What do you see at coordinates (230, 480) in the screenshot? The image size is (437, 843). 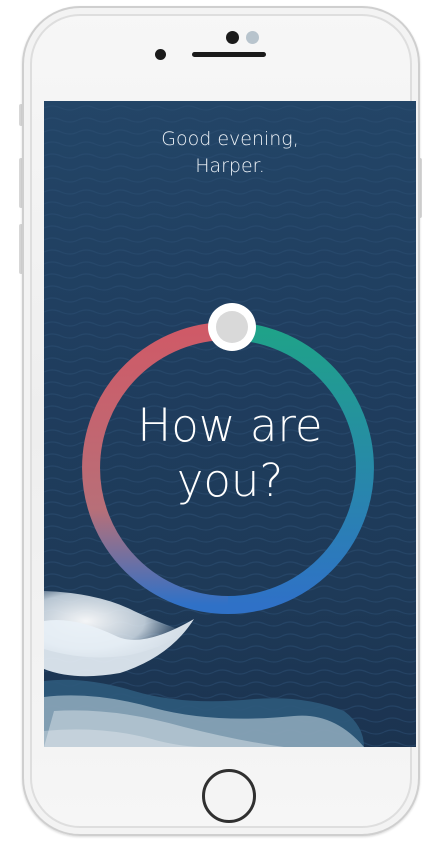 I see `prompt-line-2: you?` at bounding box center [230, 480].